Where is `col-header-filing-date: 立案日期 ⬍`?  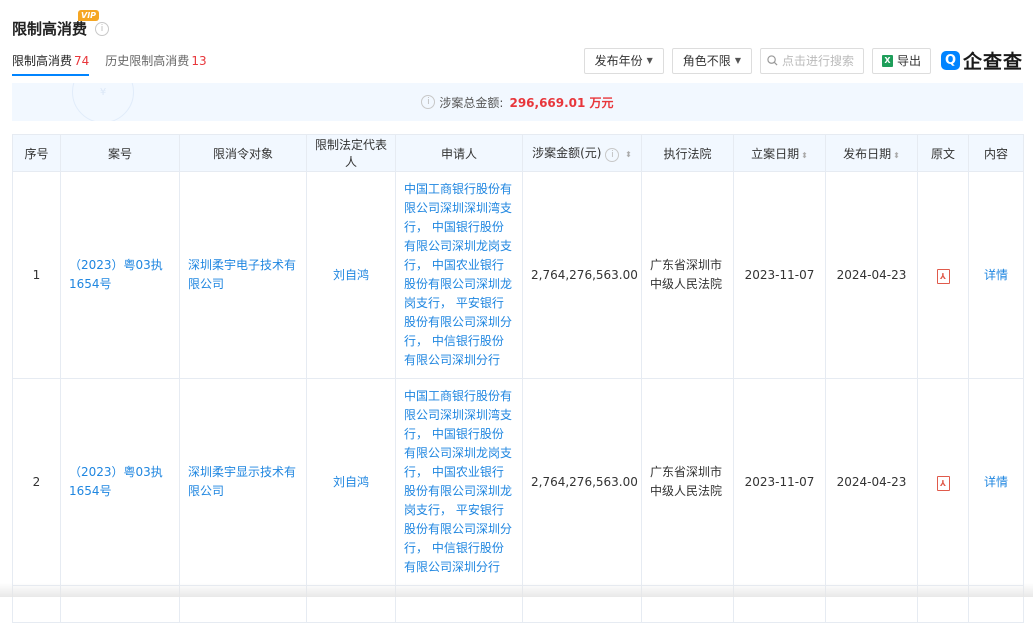 col-header-filing-date: 立案日期 ⬍ is located at coordinates (779, 153).